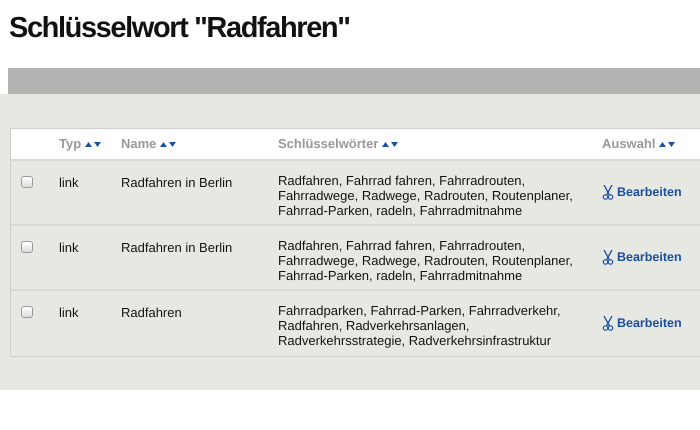 The image size is (700, 430). I want to click on column-header: Typ, so click(70, 144).